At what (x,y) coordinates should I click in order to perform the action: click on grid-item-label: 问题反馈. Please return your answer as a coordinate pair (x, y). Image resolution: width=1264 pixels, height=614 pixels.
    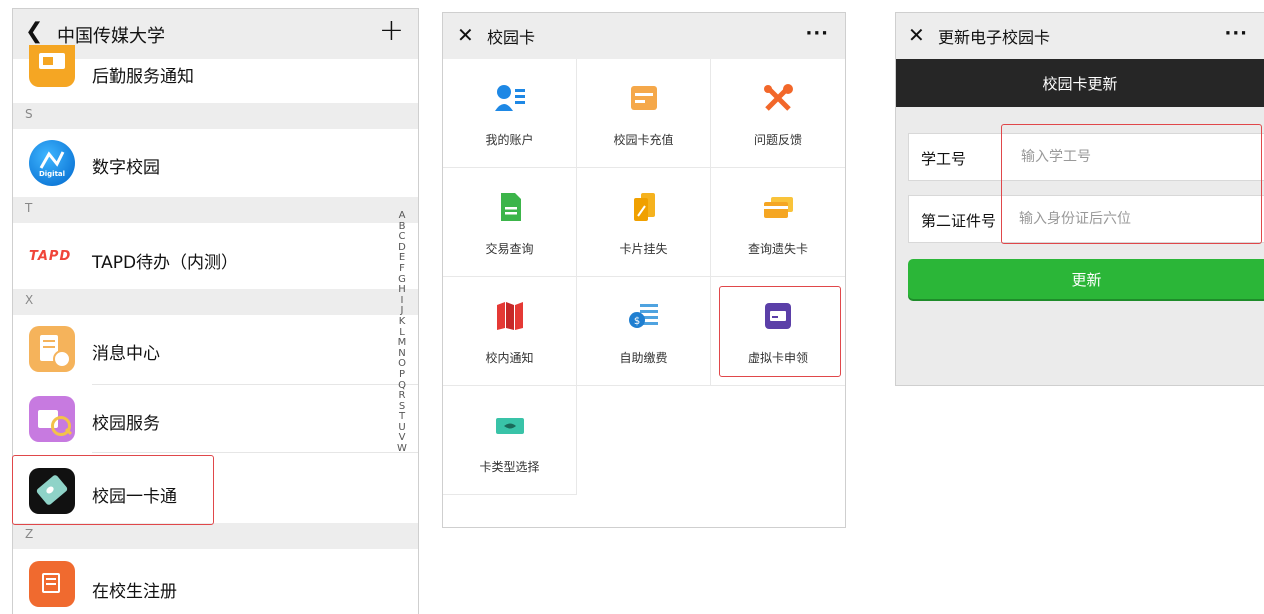
    Looking at the image, I should click on (777, 140).